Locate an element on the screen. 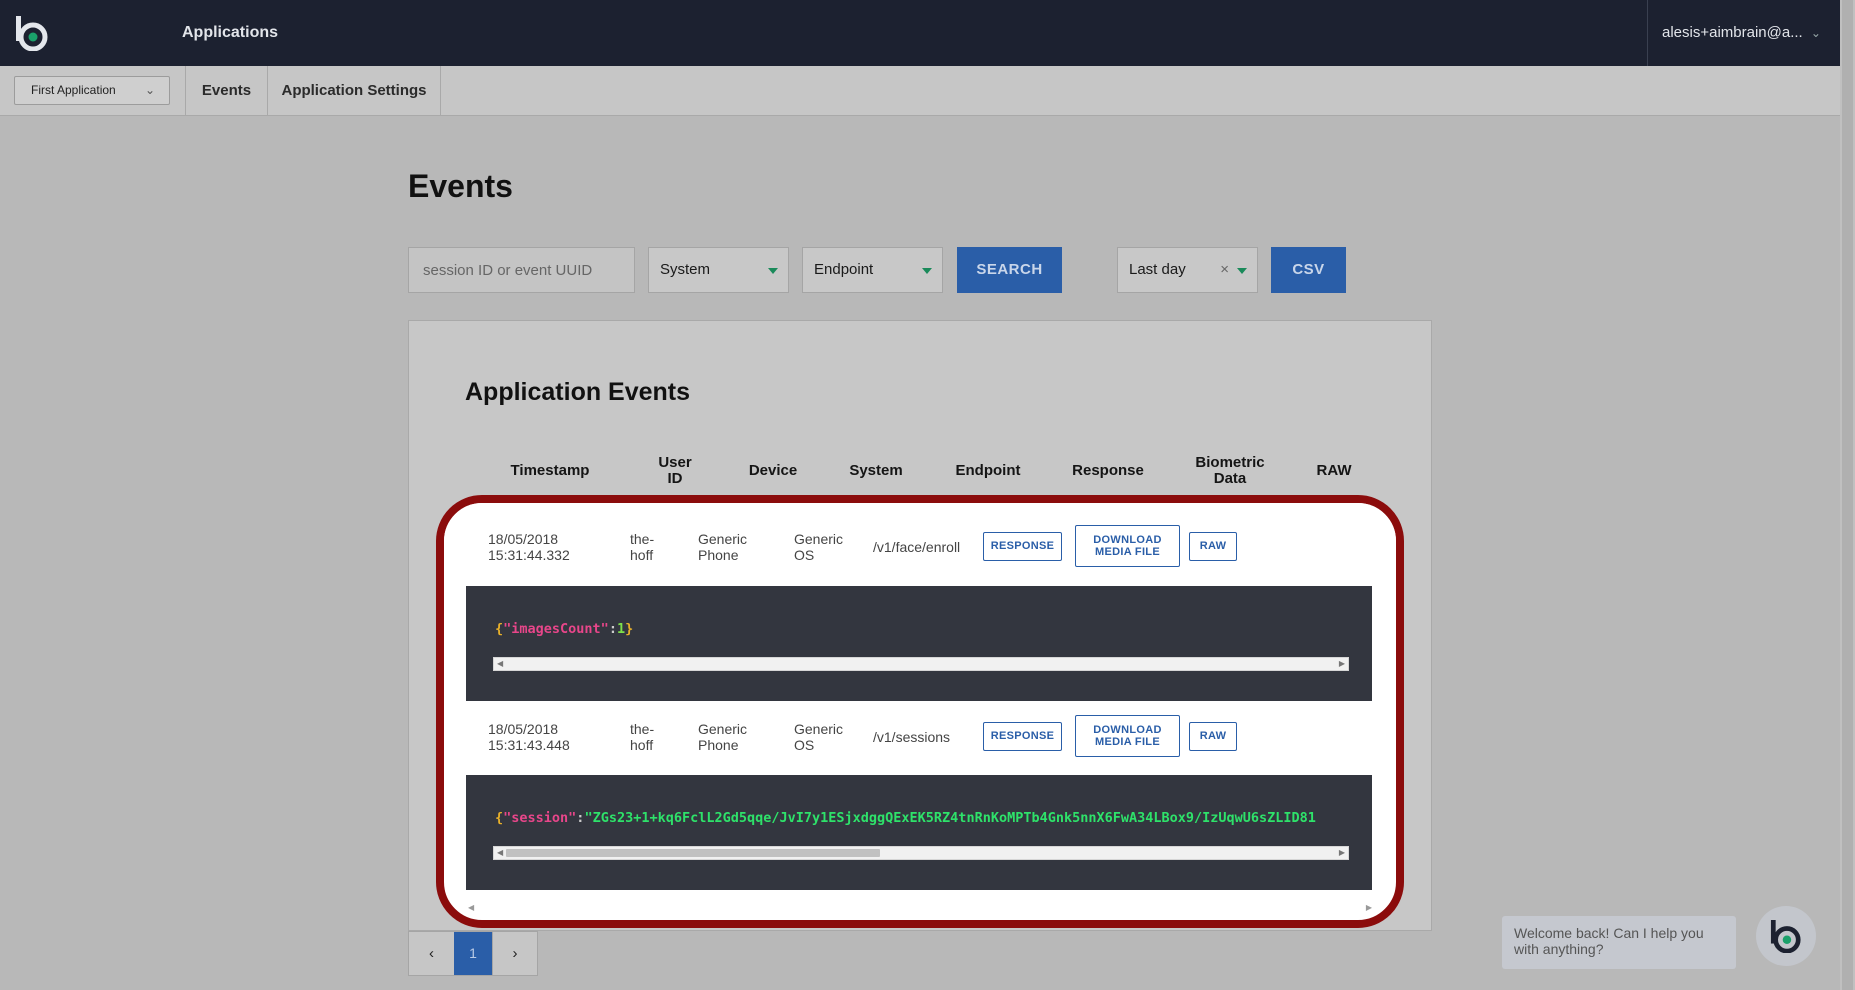  endpoint-select: Endpoint is located at coordinates (872, 270).